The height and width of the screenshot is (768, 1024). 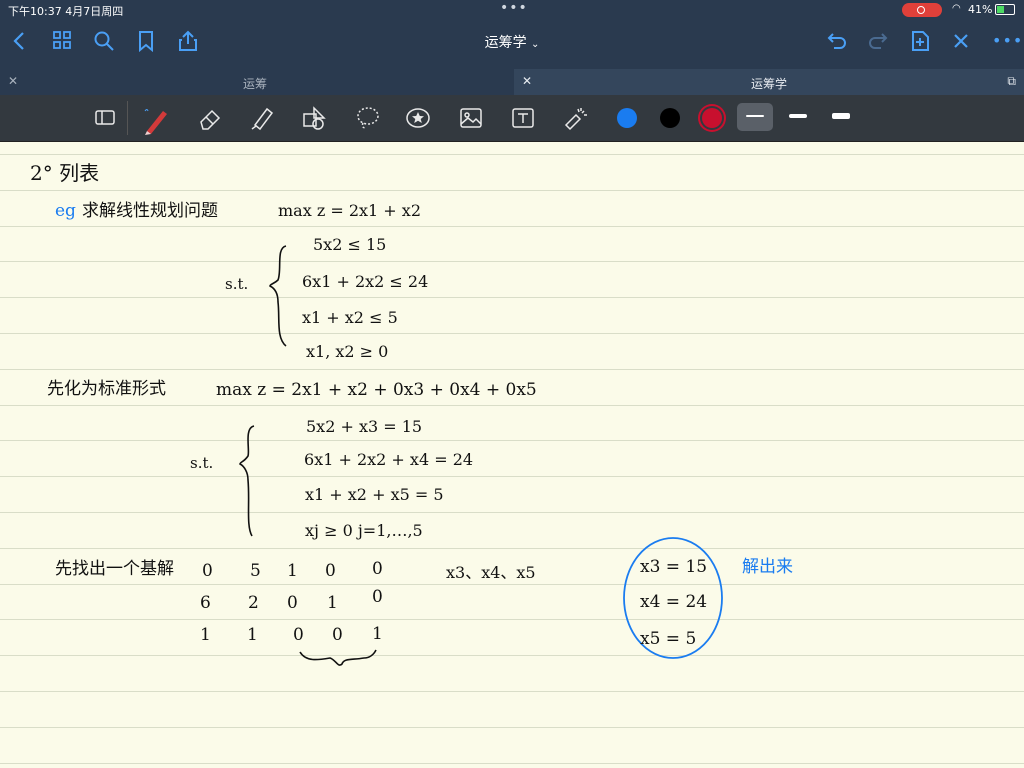 What do you see at coordinates (755, 117) in the screenshot?
I see `stroke-thin-selected` at bounding box center [755, 117].